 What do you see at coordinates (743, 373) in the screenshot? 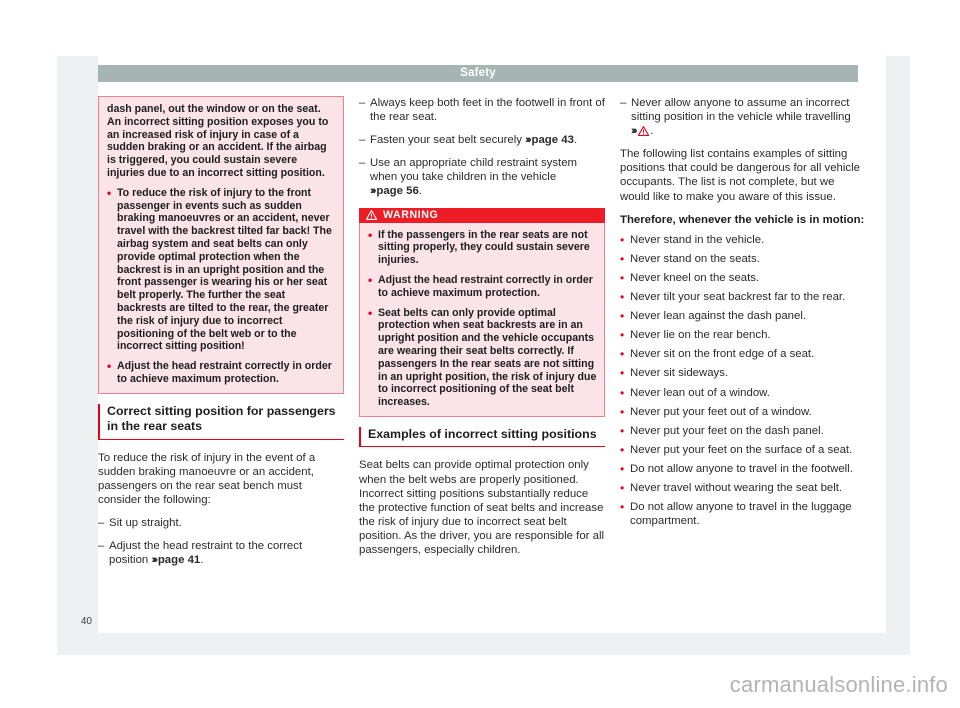
I see `list-item: • Never sit sideways.` at bounding box center [743, 373].